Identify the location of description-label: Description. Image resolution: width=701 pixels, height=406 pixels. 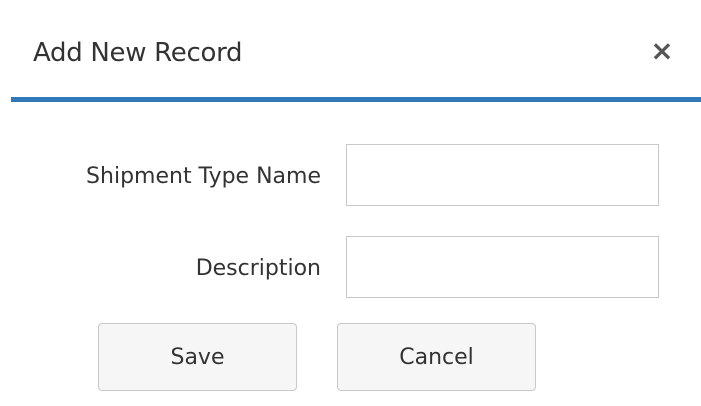
(258, 268).